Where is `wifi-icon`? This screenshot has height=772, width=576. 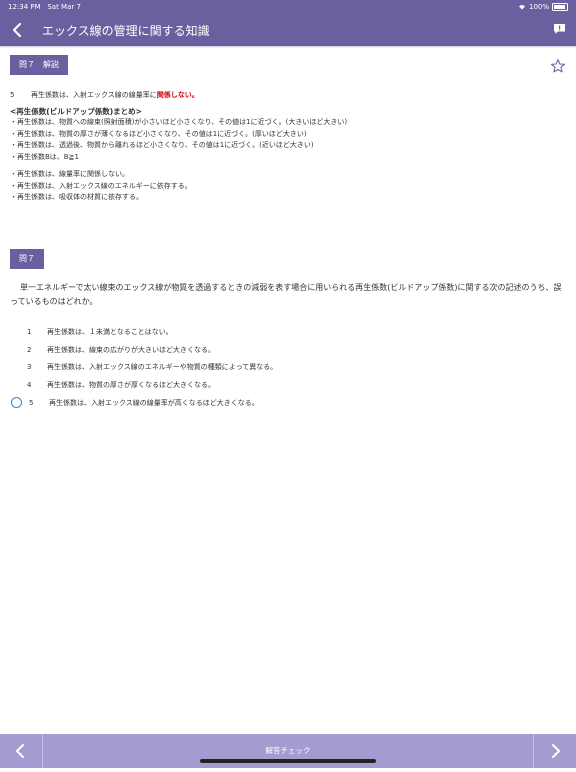 wifi-icon is located at coordinates (521, 7).